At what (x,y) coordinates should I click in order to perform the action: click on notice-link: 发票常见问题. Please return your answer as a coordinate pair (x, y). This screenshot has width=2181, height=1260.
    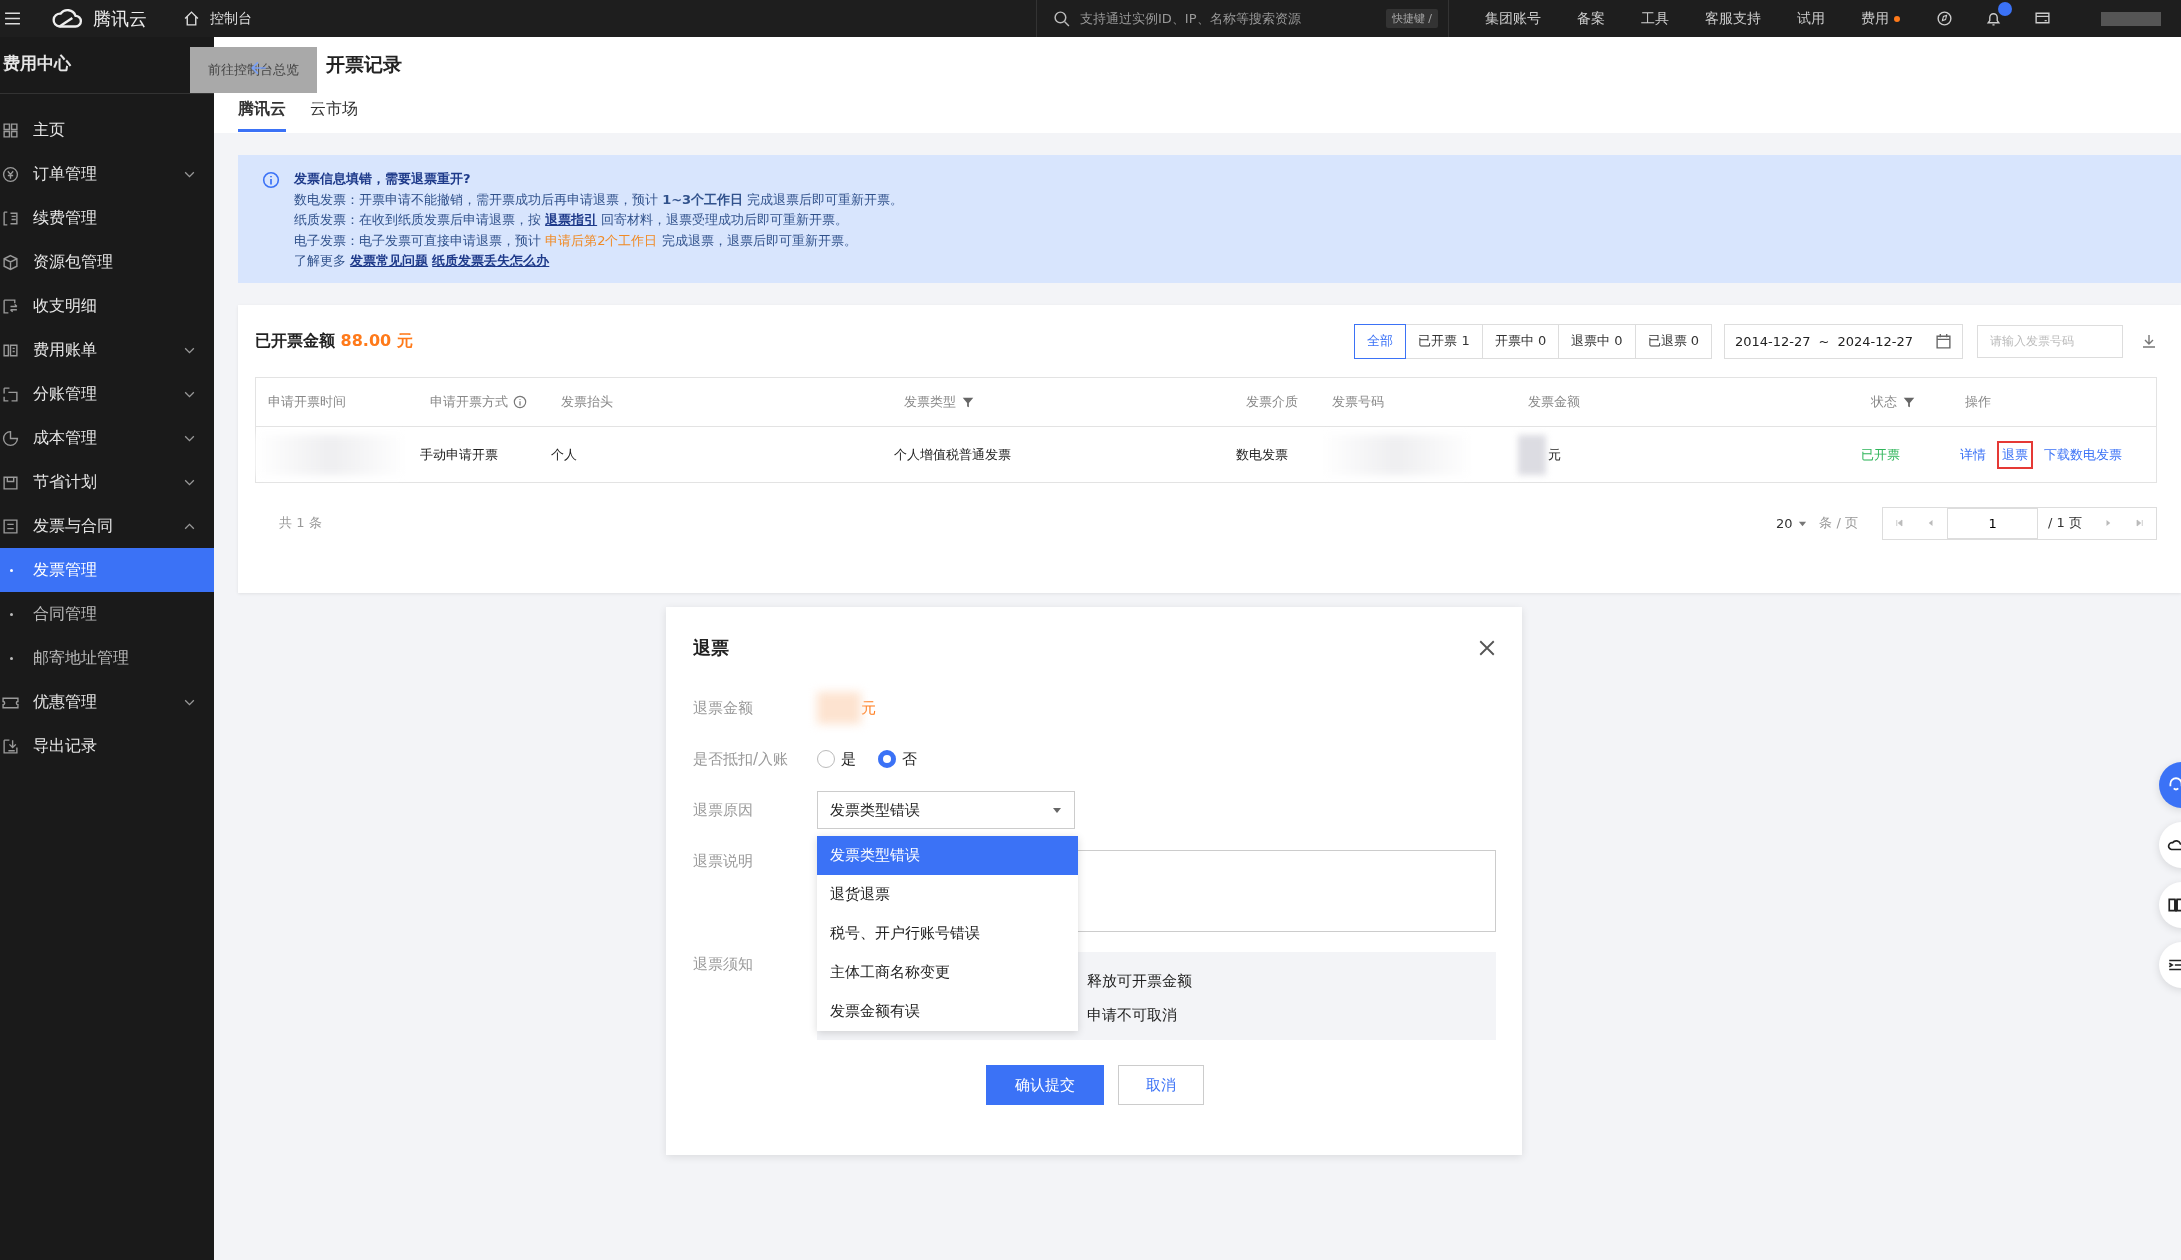
    Looking at the image, I should click on (389, 260).